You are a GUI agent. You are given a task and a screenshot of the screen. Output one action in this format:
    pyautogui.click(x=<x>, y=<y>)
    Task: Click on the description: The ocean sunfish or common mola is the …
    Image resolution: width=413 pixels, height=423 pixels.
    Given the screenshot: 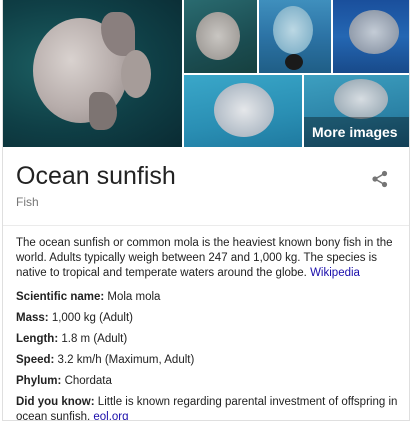 What is the action you would take?
    pyautogui.click(x=208, y=258)
    